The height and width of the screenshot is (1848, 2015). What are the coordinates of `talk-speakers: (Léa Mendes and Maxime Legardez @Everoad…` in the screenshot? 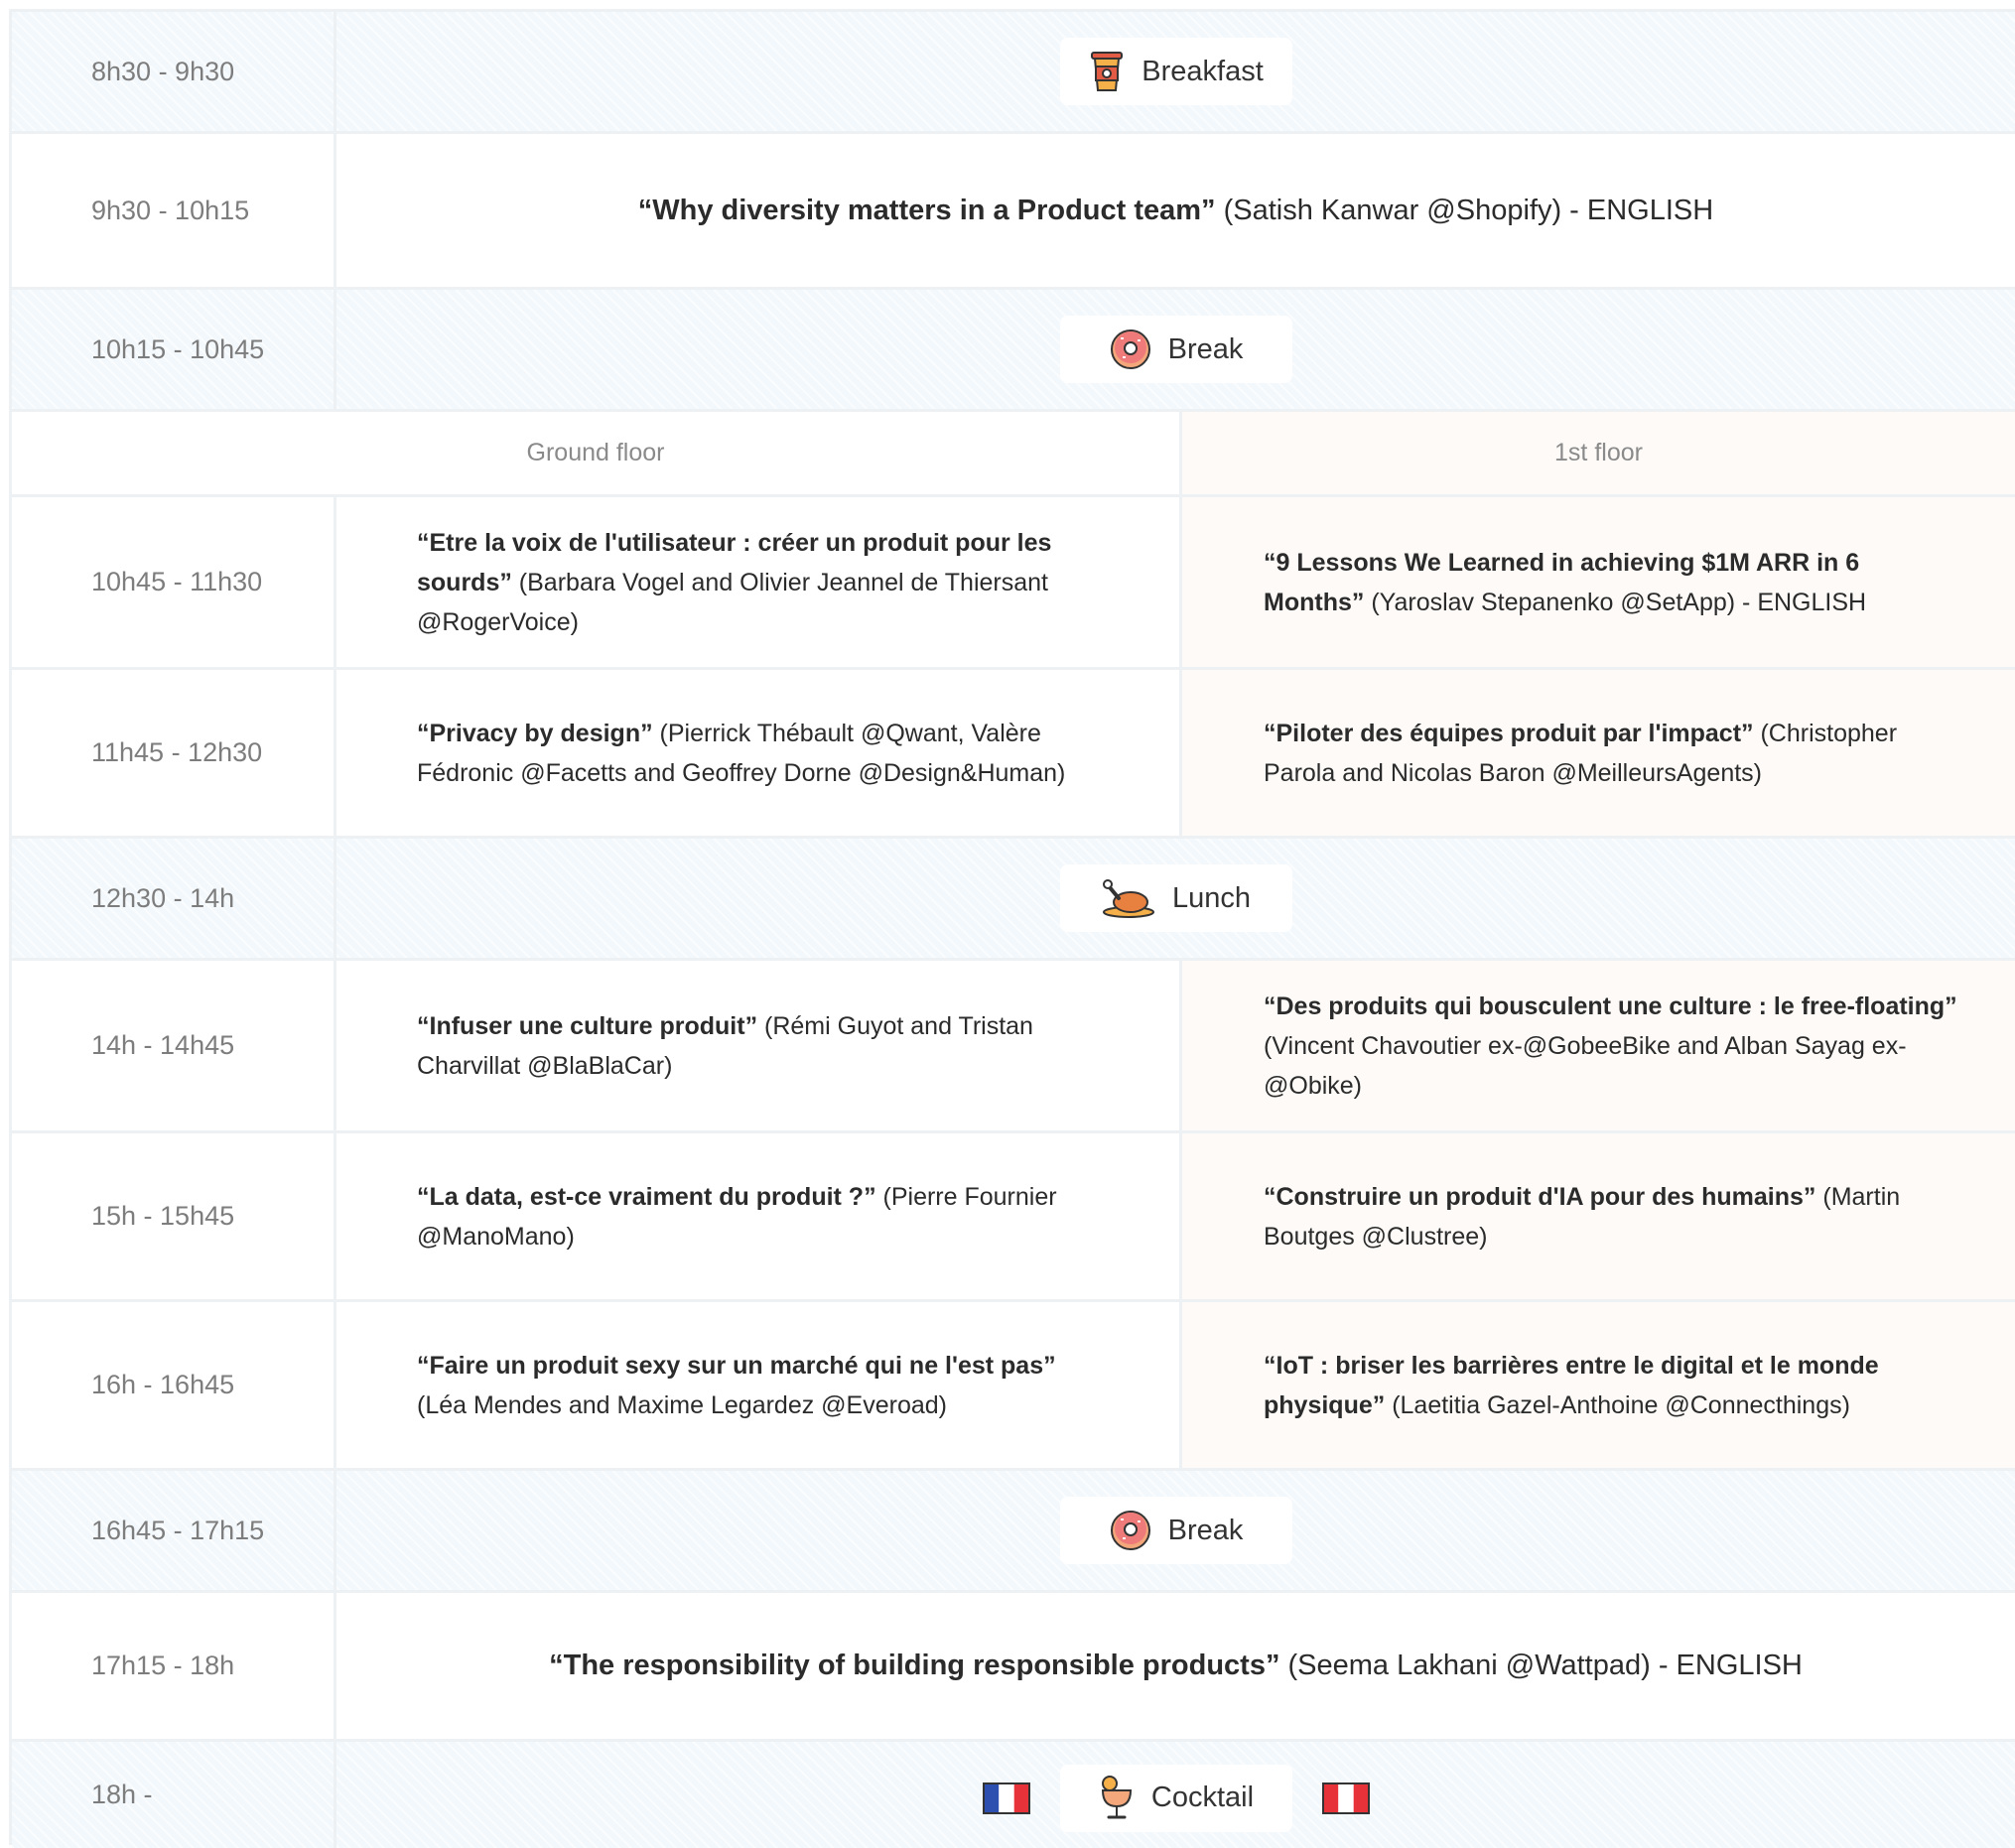 It's located at (682, 1404).